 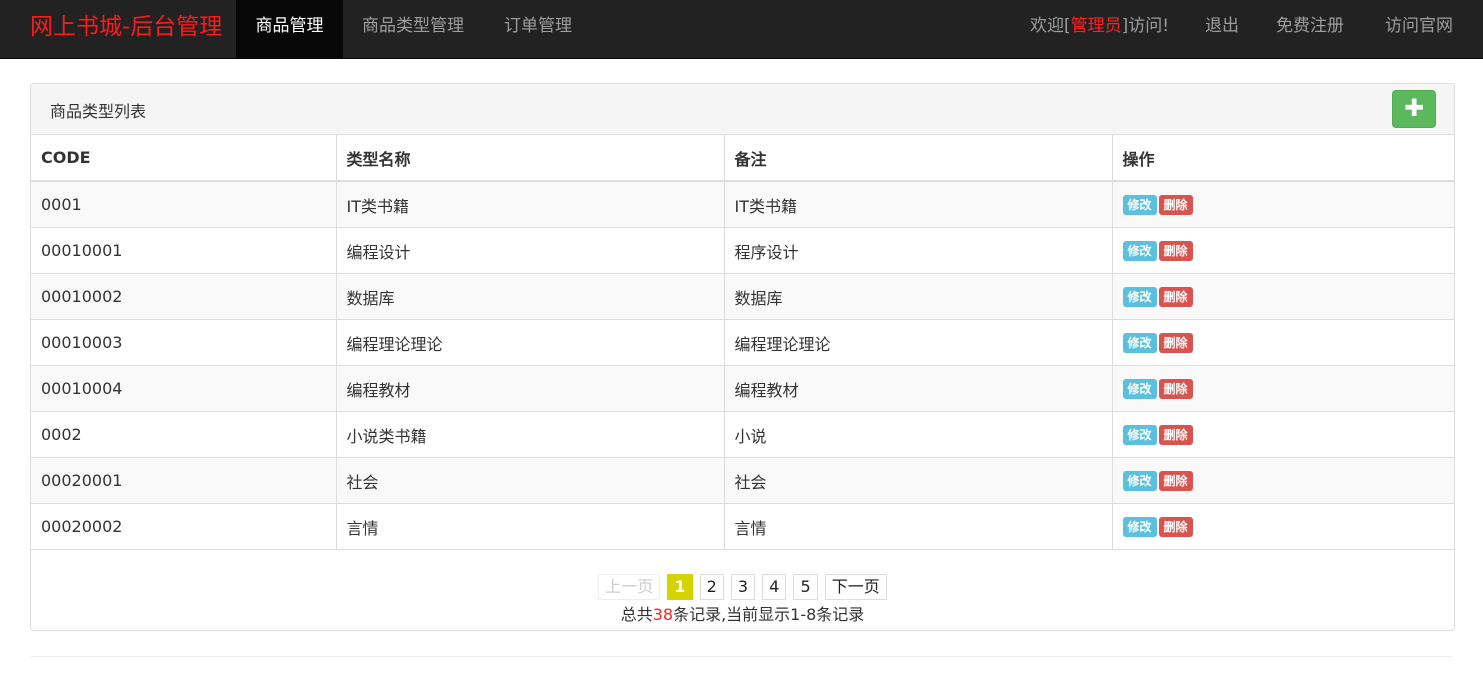 What do you see at coordinates (918, 526) in the screenshot?
I see `cell-remark: 言情` at bounding box center [918, 526].